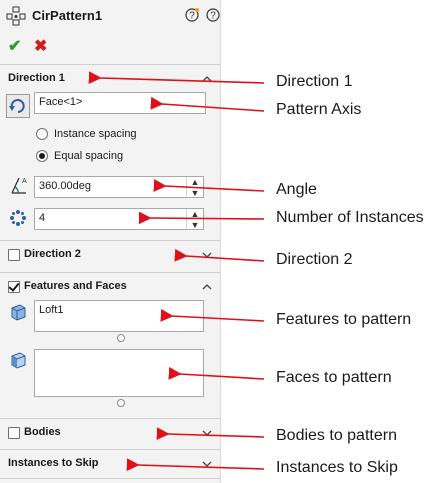 The height and width of the screenshot is (483, 446). I want to click on annotation-label: Angle, so click(296, 189).